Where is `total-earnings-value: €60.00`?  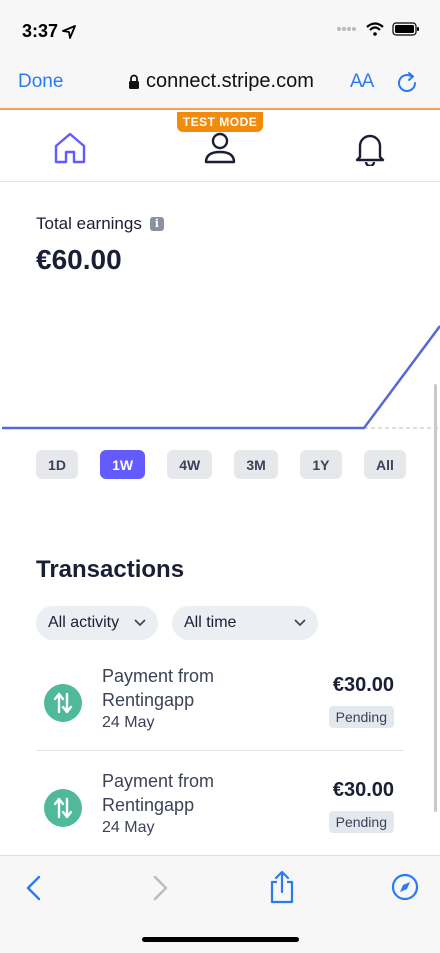
total-earnings-value: €60.00 is located at coordinates (79, 259).